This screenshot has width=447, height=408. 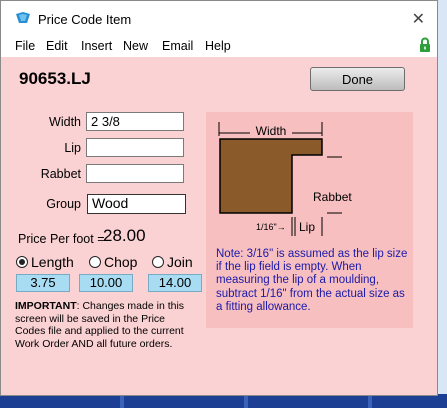 What do you see at coordinates (135, 121) in the screenshot?
I see `width-field: 2 3/8` at bounding box center [135, 121].